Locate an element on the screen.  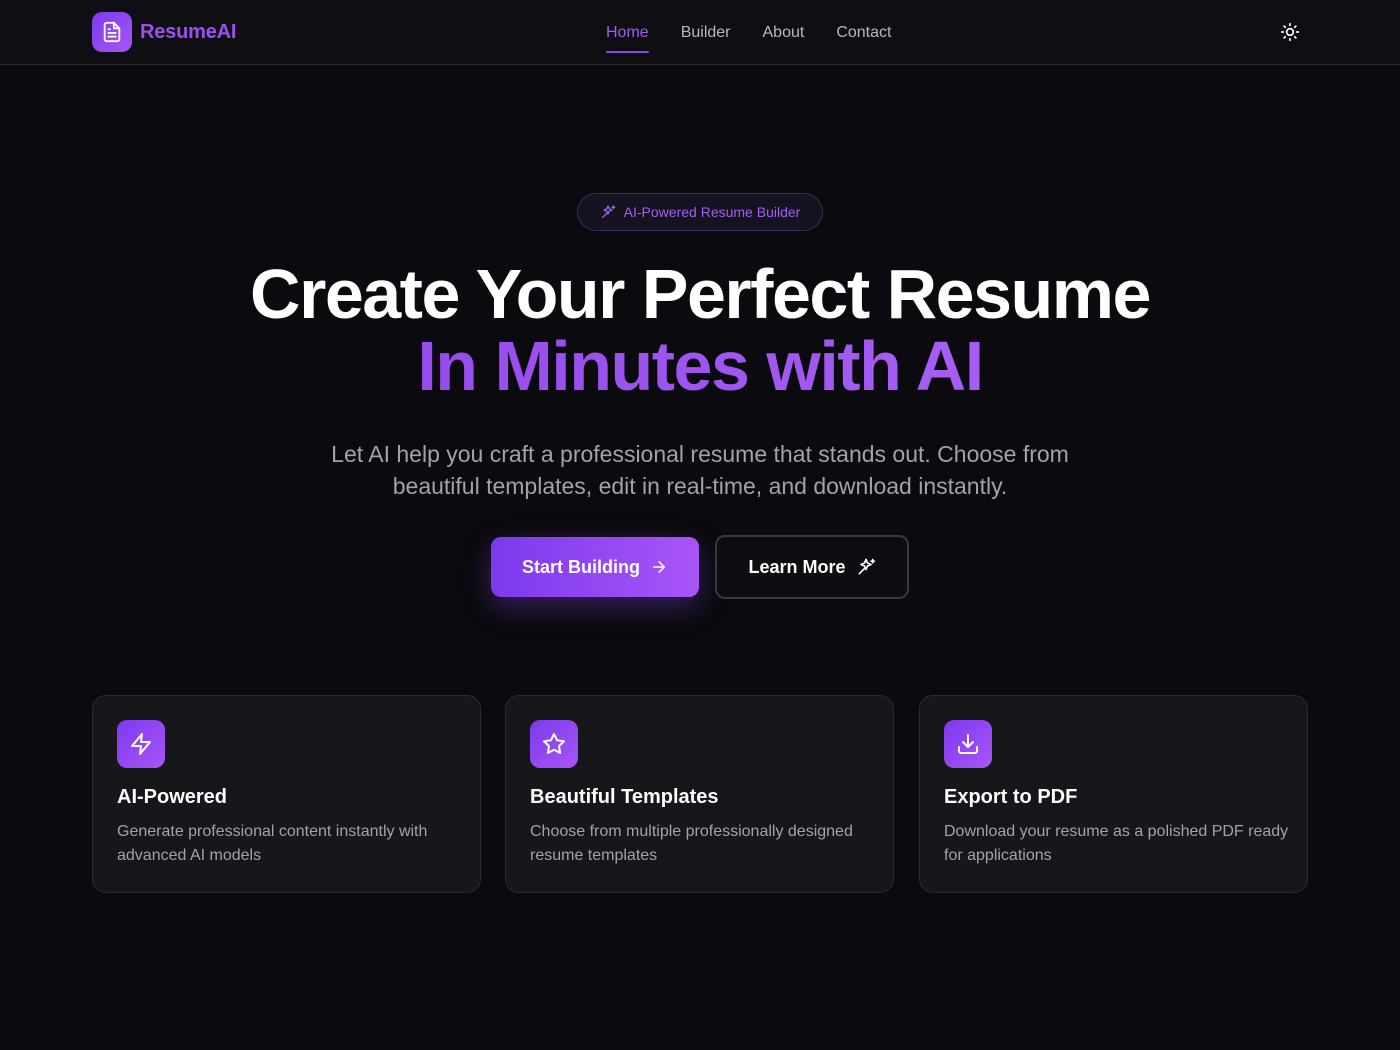
main-nav: Home Builder About Contact is located at coordinates (748, 32).